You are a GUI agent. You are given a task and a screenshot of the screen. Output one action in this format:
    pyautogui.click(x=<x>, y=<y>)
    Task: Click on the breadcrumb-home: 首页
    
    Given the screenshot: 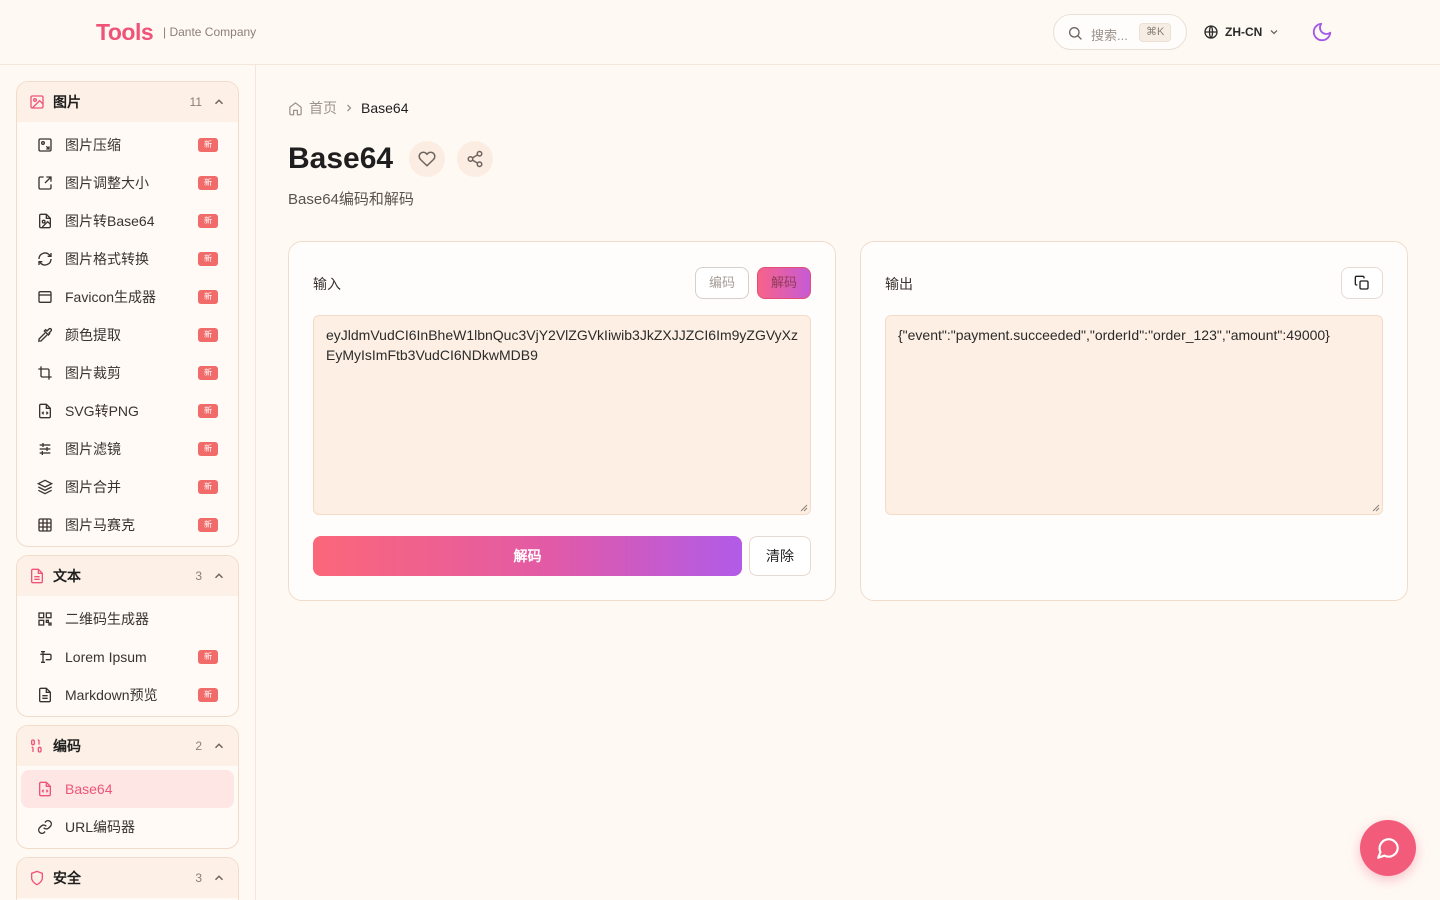 What is the action you would take?
    pyautogui.click(x=323, y=108)
    